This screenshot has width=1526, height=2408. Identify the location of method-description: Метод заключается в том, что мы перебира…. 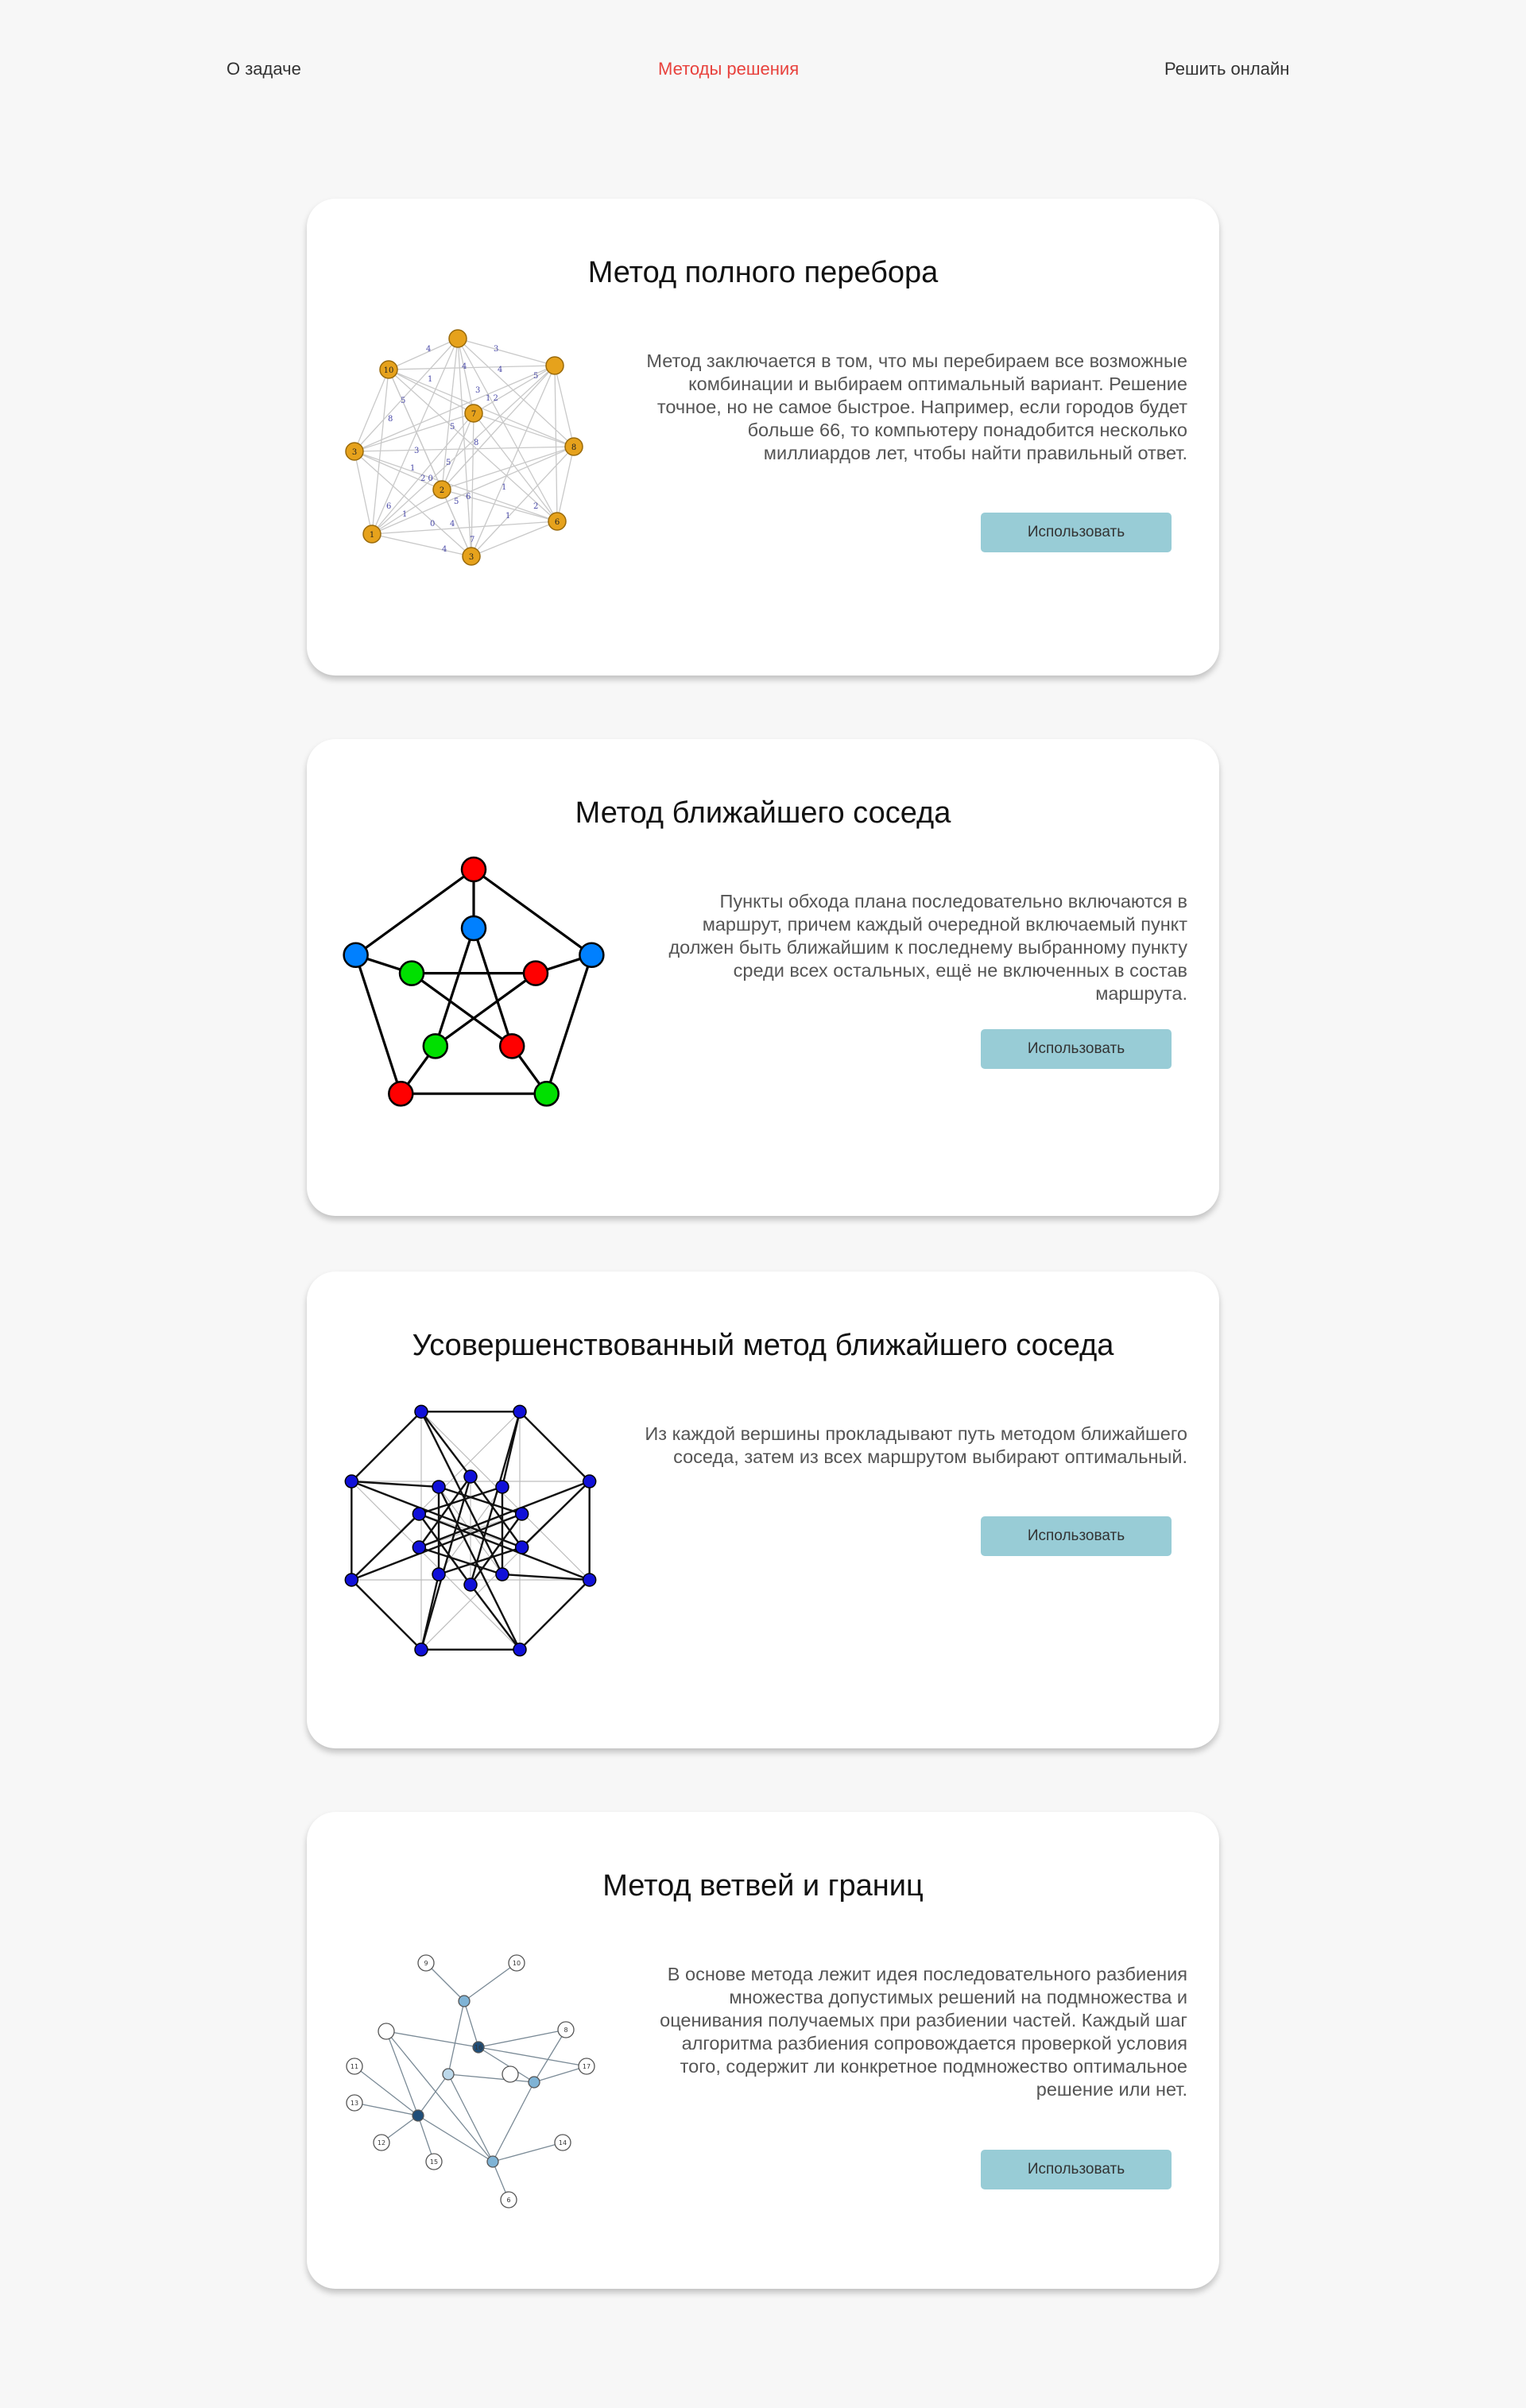
(917, 406).